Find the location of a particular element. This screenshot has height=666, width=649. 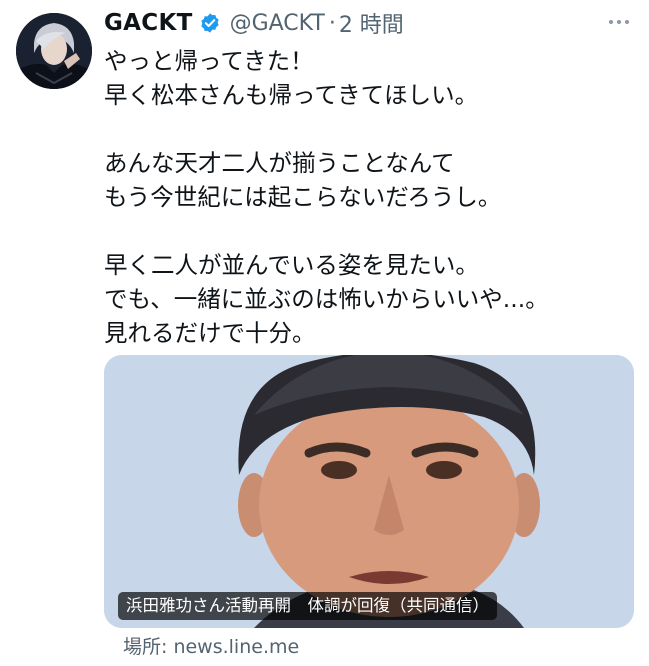

verified-badge-icon is located at coordinates (209, 23).